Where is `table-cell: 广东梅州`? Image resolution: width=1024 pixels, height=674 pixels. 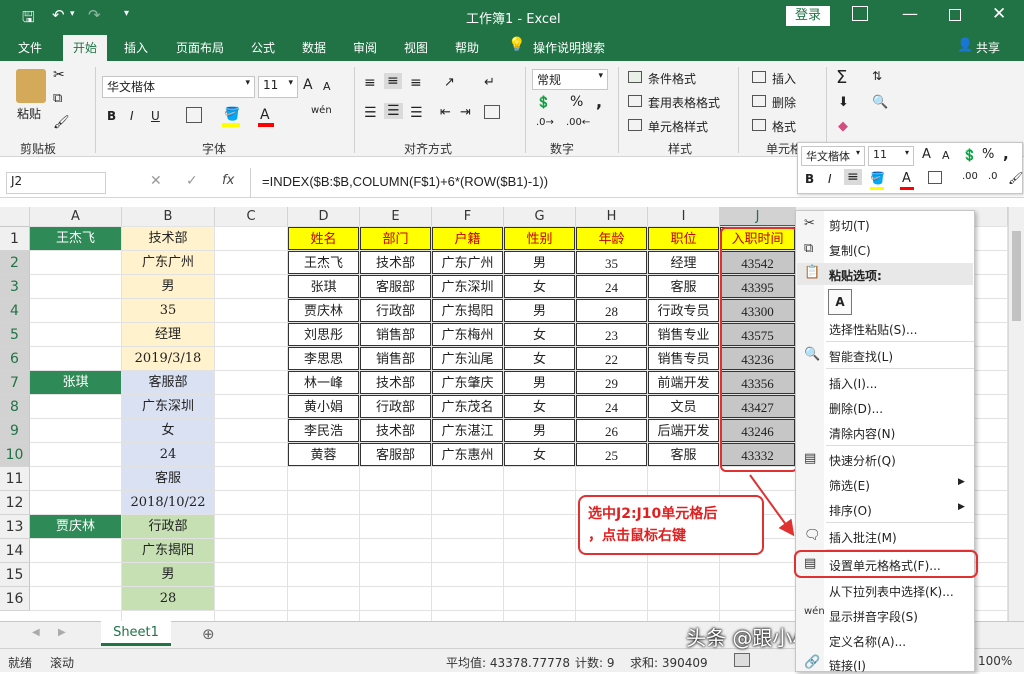
table-cell: 广东梅州 is located at coordinates (467, 334).